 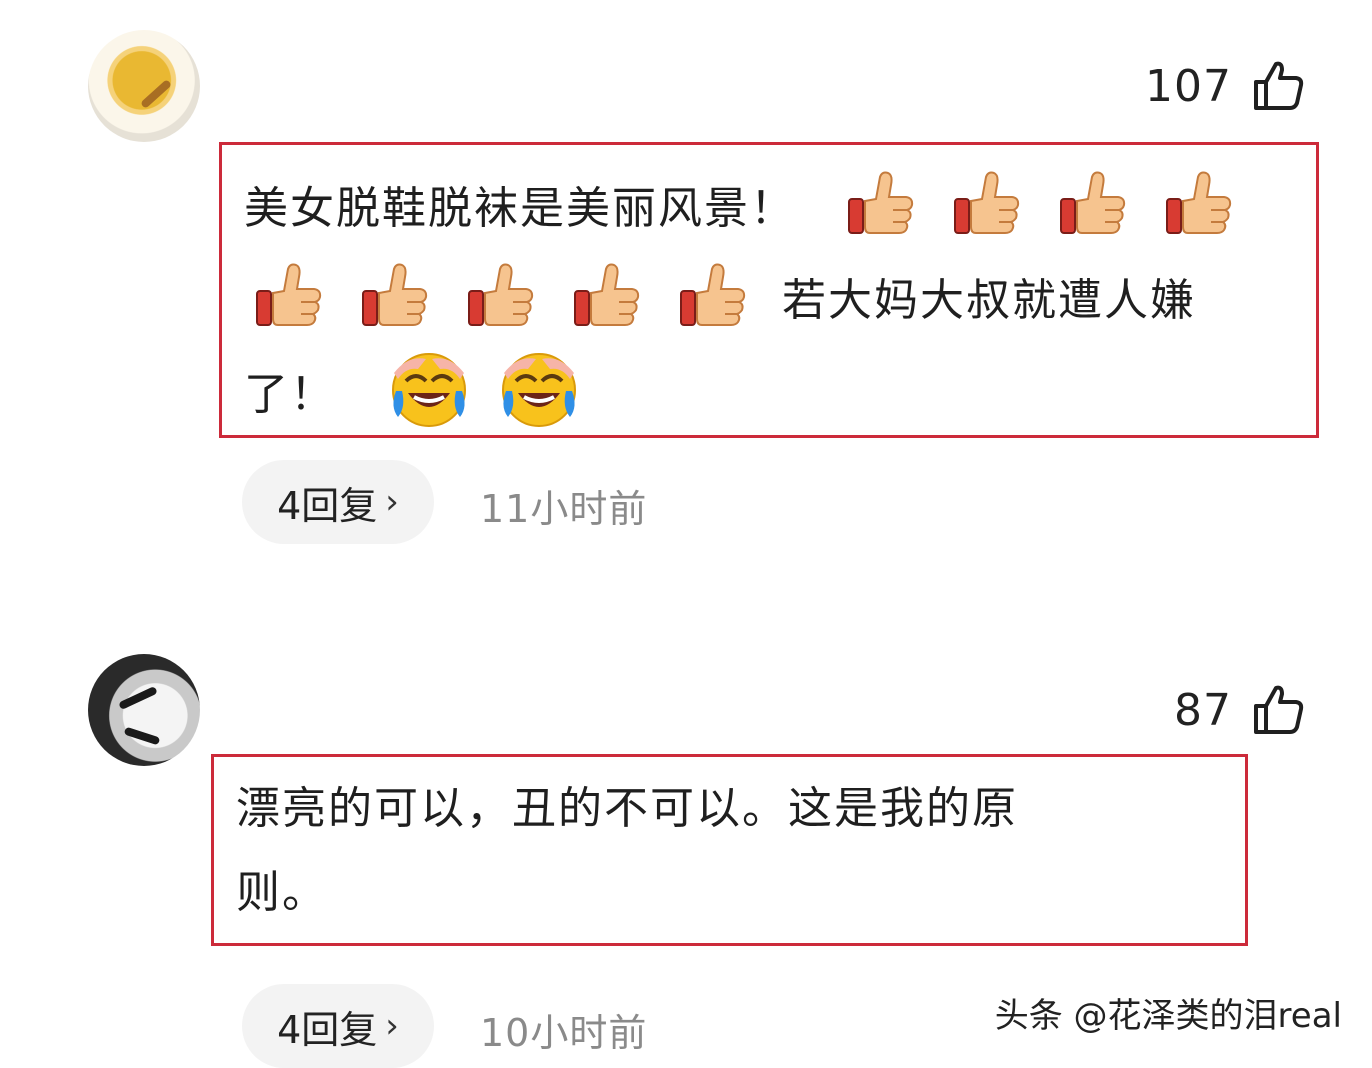 I want to click on timestamp: 10小时前, so click(x=564, y=1033).